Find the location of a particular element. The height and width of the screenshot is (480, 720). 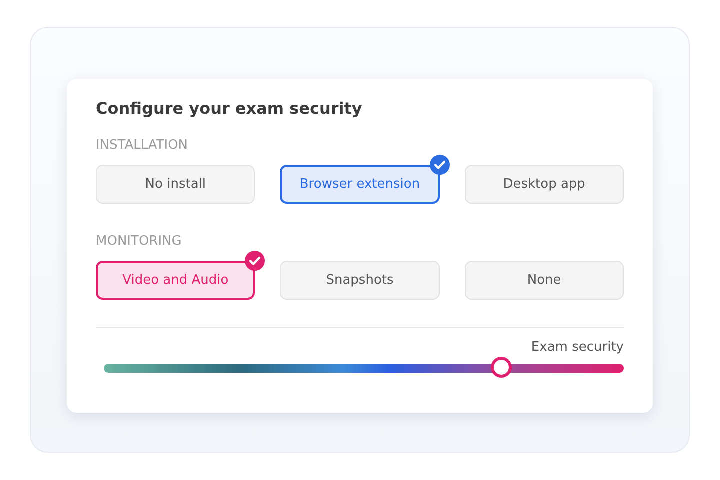

option-button: No install is located at coordinates (176, 184).